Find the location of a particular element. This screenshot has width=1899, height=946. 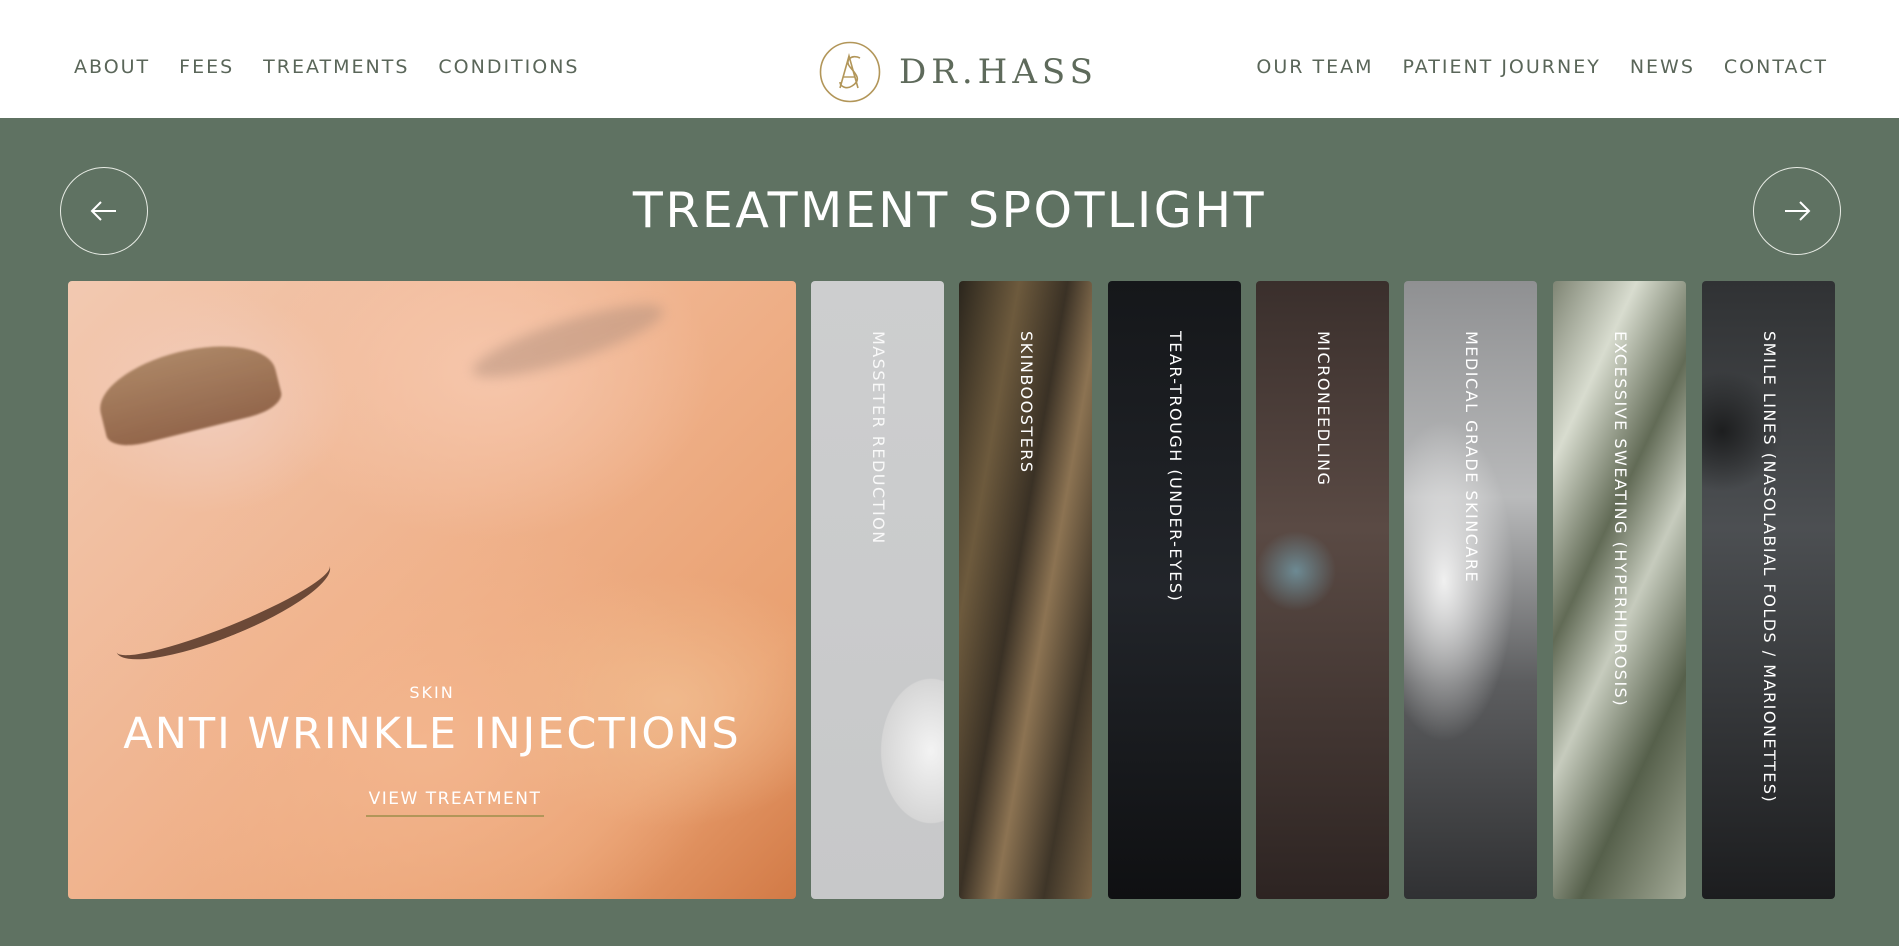

nav-contact: CONTACT is located at coordinates (1776, 67).